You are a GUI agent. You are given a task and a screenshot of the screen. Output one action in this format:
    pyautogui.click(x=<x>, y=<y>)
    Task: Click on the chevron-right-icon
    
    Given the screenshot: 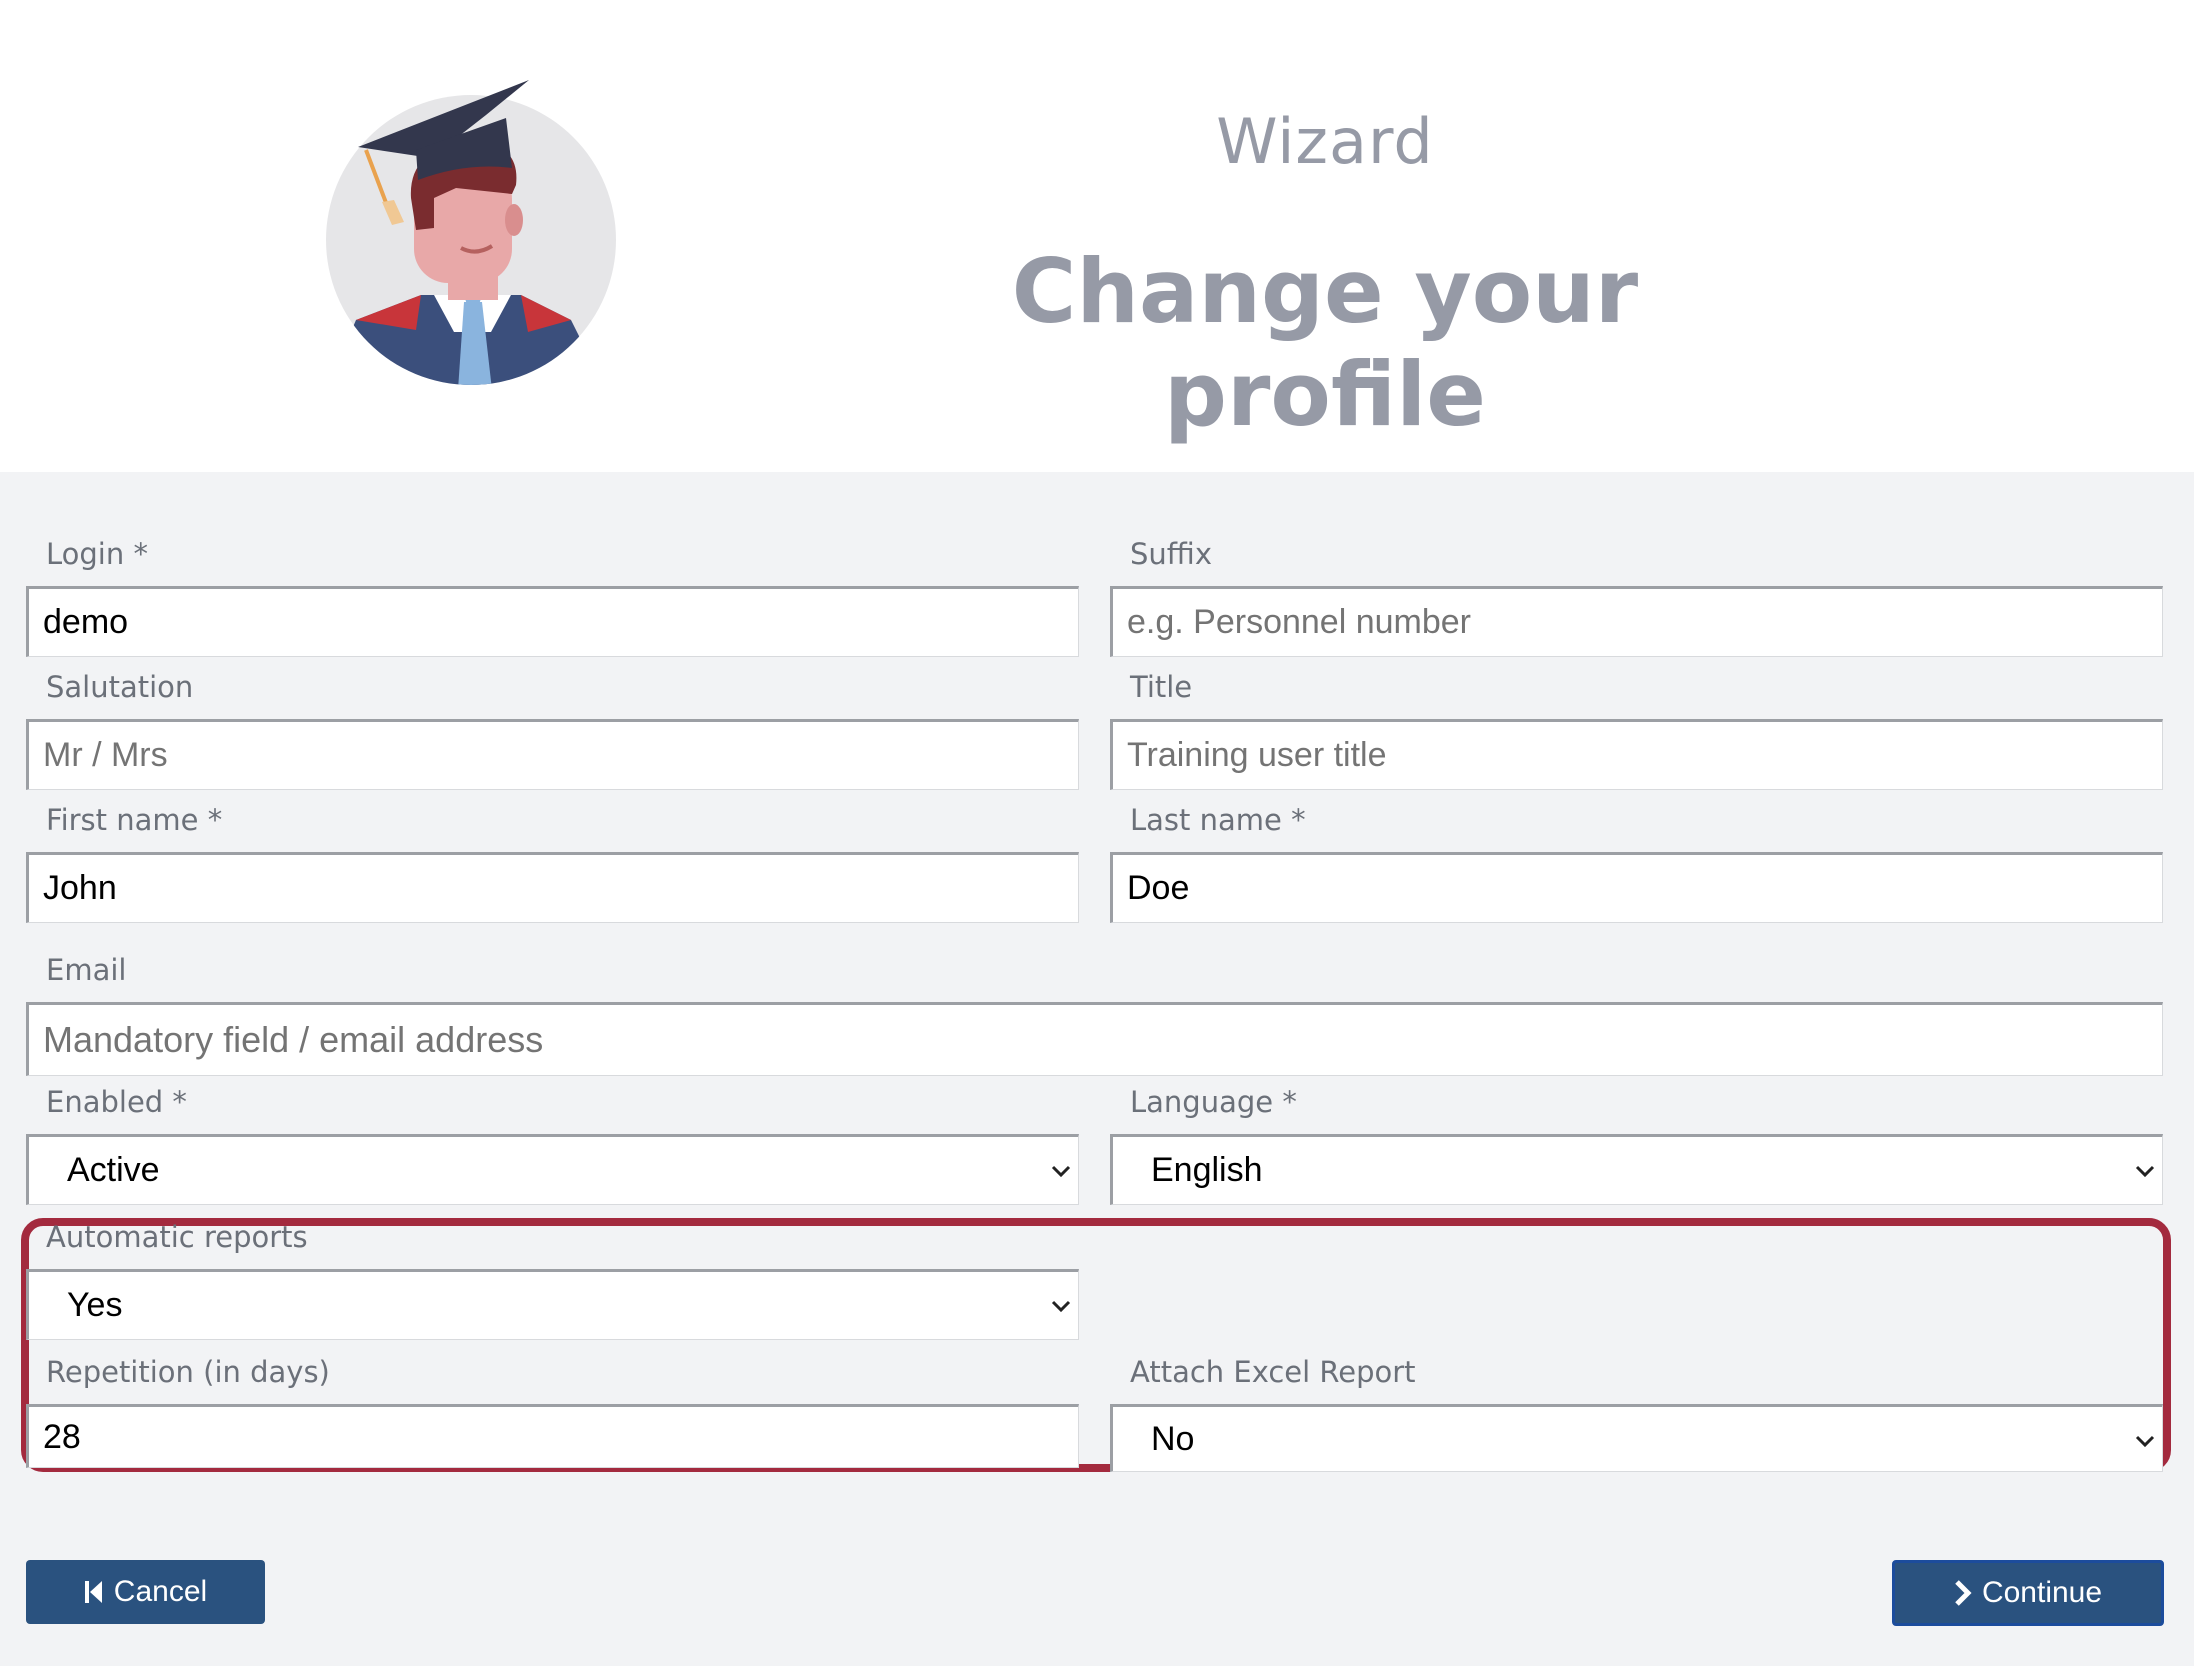 What is the action you would take?
    pyautogui.click(x=1963, y=1593)
    